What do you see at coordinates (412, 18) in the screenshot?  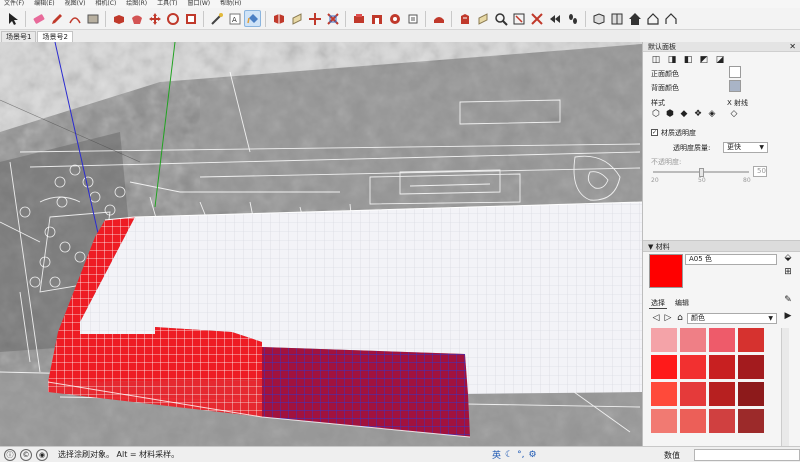 I see `section-icon` at bounding box center [412, 18].